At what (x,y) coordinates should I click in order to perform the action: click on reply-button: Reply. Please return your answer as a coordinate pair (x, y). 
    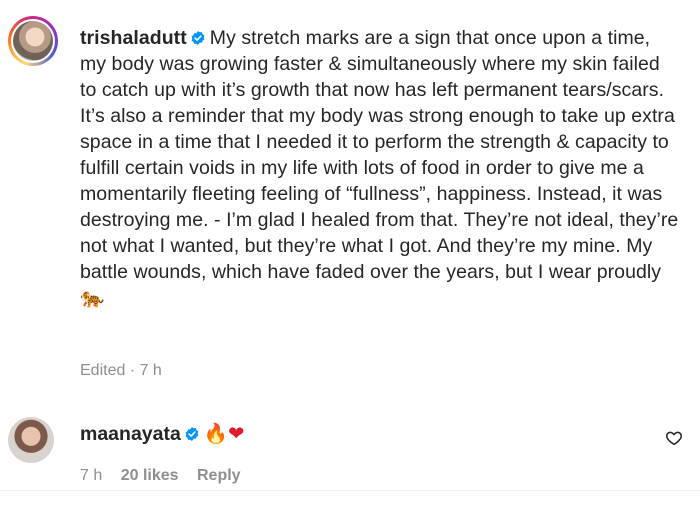
    Looking at the image, I should click on (219, 475).